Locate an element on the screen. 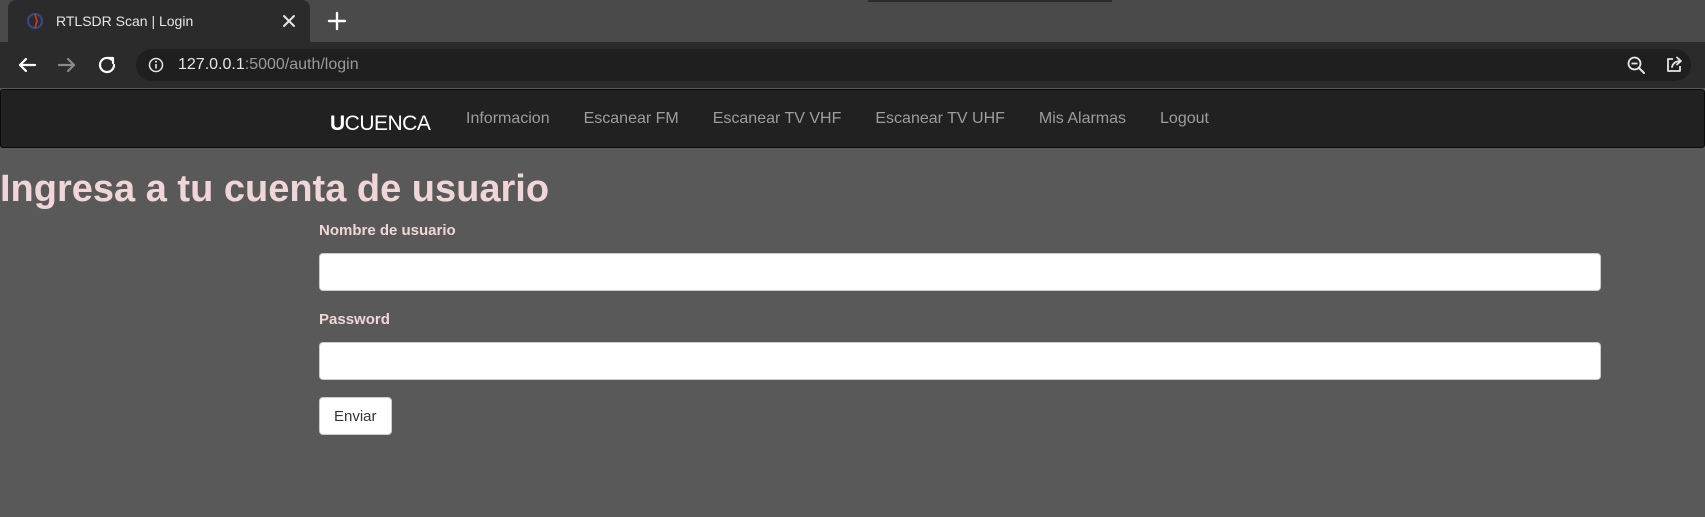 Image resolution: width=1705 pixels, height=517 pixels. browser-tab-strip: RTLSDR Scan | Login is located at coordinates (852, 21).